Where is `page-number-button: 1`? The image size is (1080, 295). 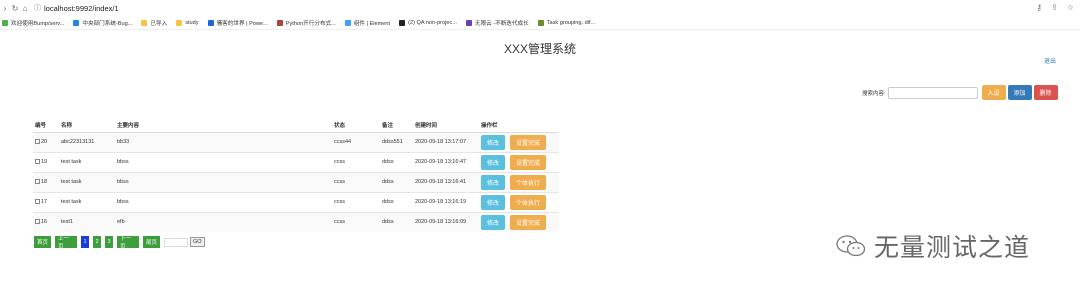 page-number-button: 1 is located at coordinates (85, 242).